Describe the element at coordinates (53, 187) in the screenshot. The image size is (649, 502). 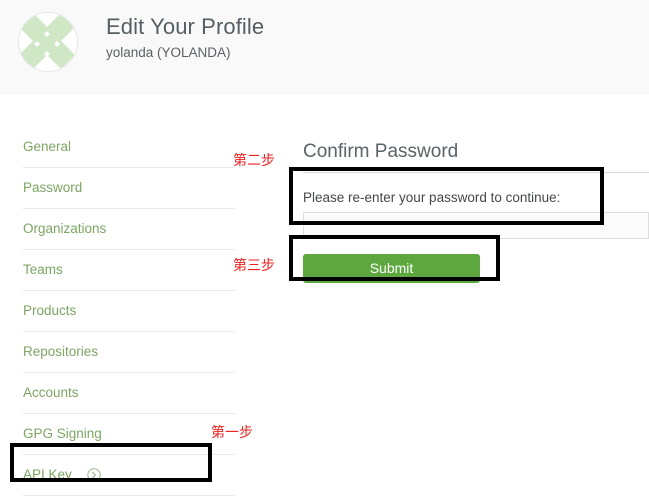
I see `sidebar-item-label: Password` at that location.